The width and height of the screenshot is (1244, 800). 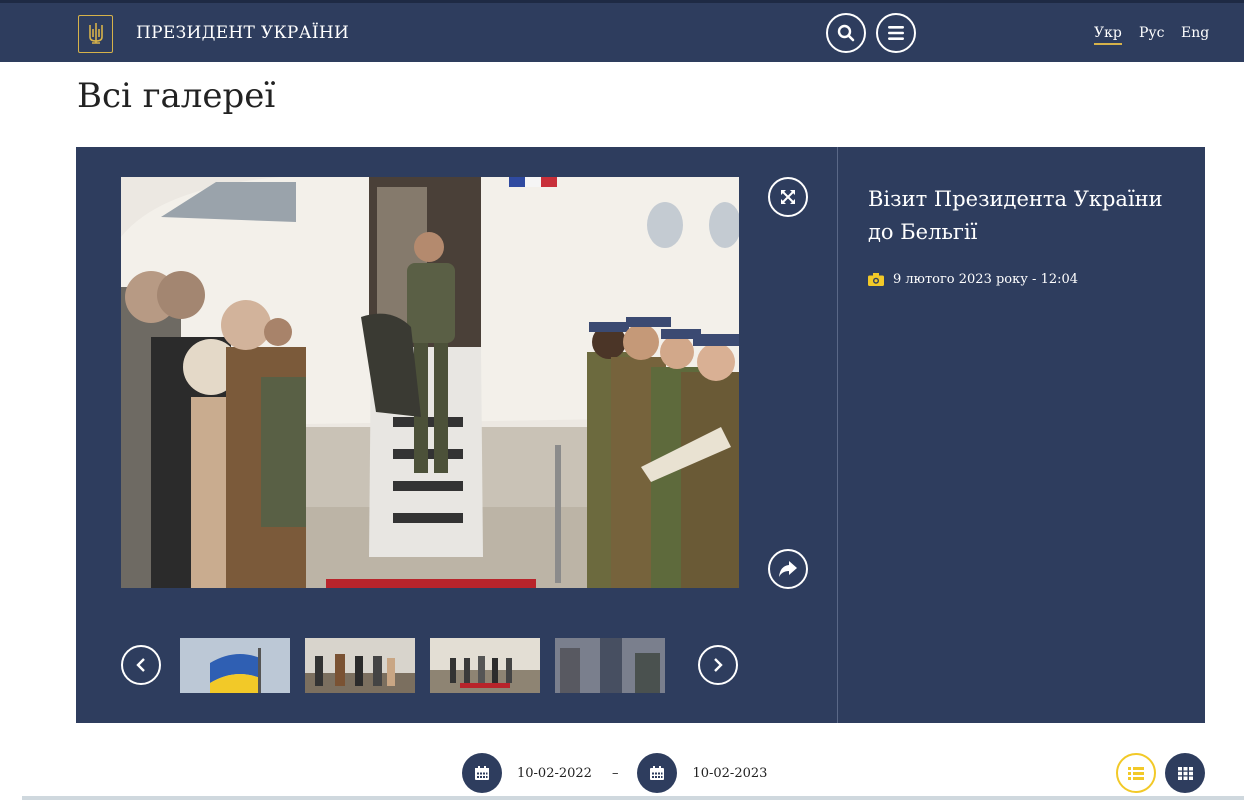 I want to click on gallery-date: 9 лютого 2023 року - 12:04, so click(x=973, y=279).